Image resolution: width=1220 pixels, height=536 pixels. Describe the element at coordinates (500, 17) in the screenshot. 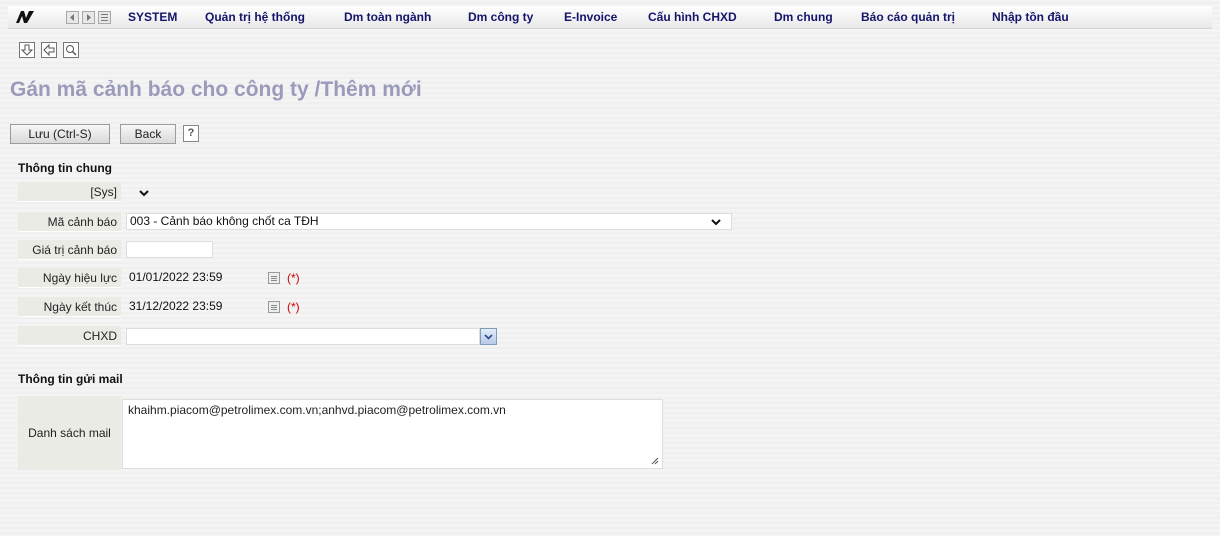

I see `menu-company-catalog: Dm công ty` at that location.